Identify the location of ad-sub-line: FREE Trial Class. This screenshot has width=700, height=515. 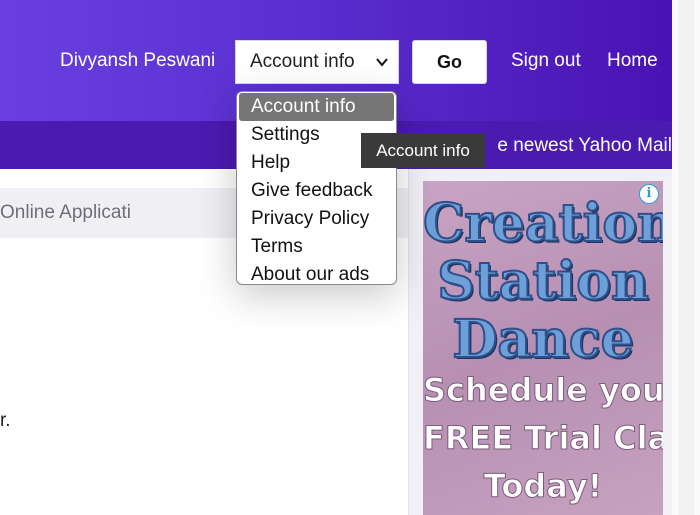
(543, 438).